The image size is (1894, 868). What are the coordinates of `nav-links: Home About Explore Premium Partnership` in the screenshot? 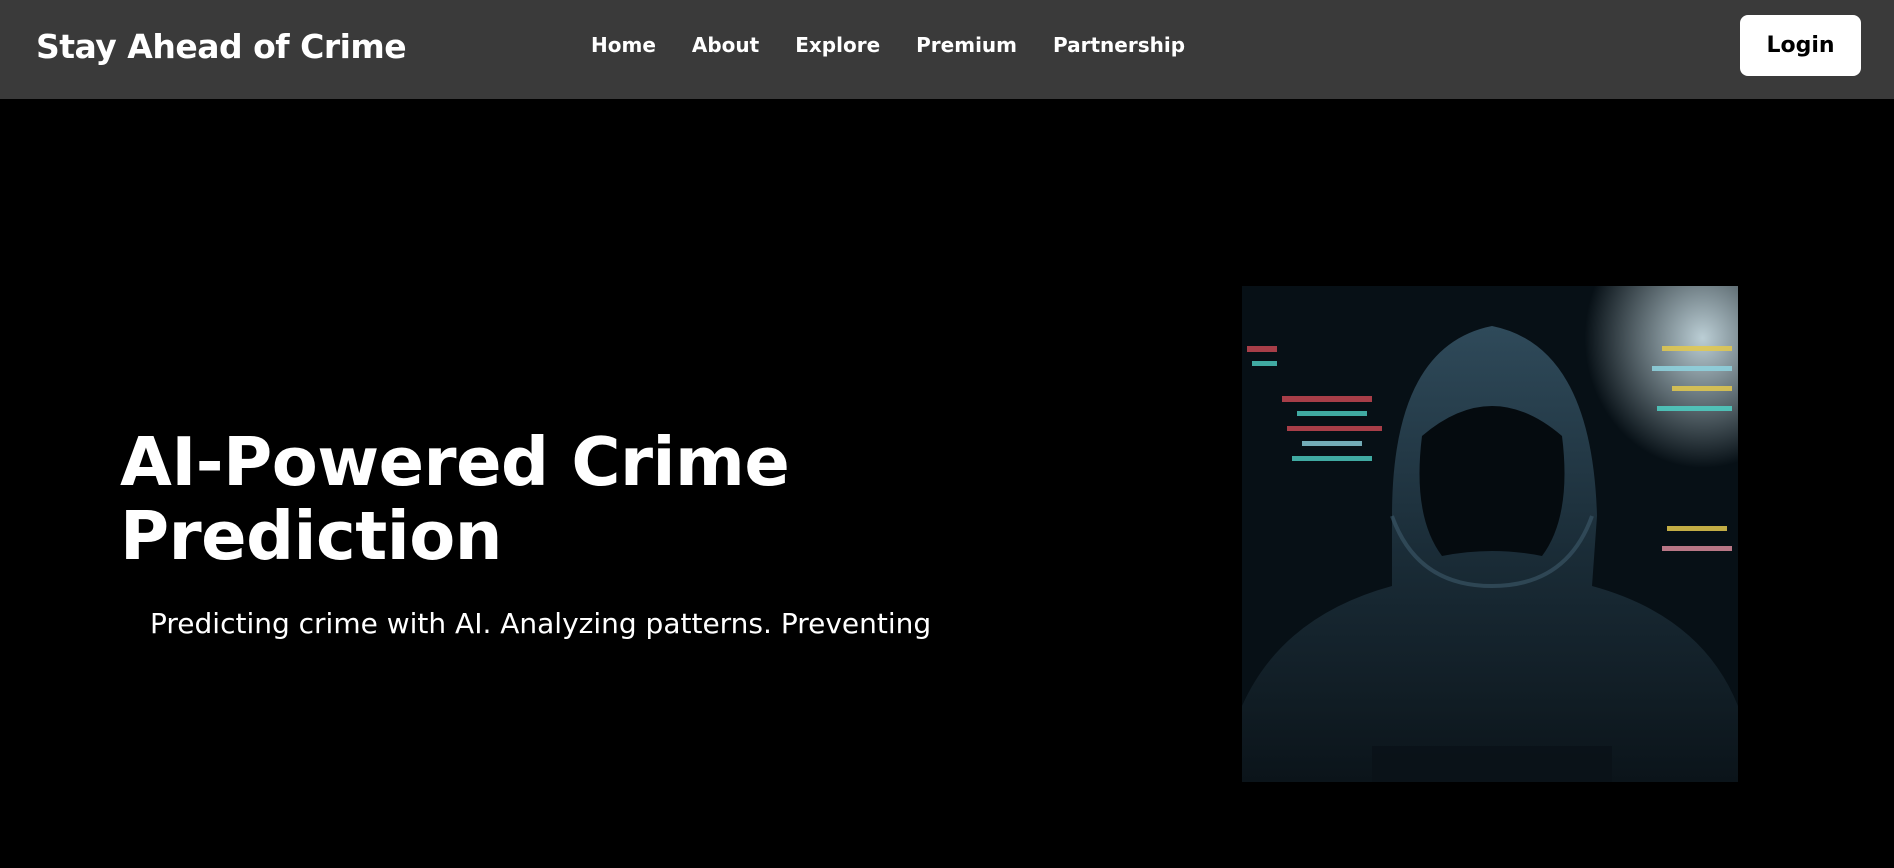 It's located at (888, 45).